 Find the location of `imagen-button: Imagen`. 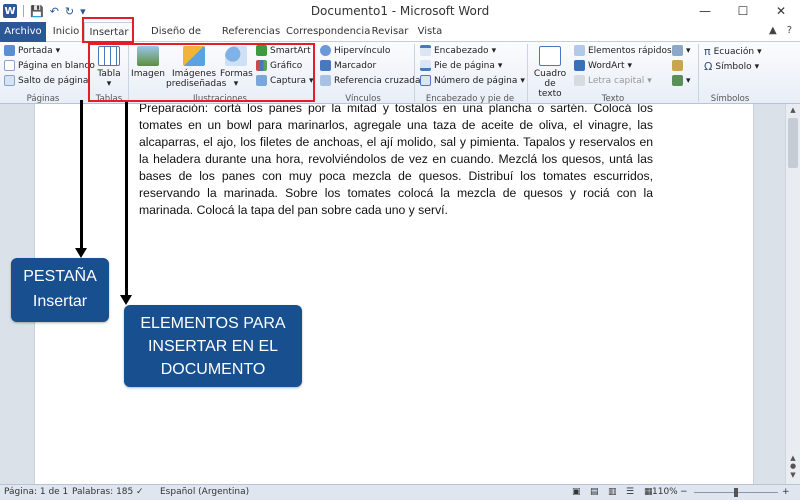

imagen-button: Imagen is located at coordinates (148, 62).